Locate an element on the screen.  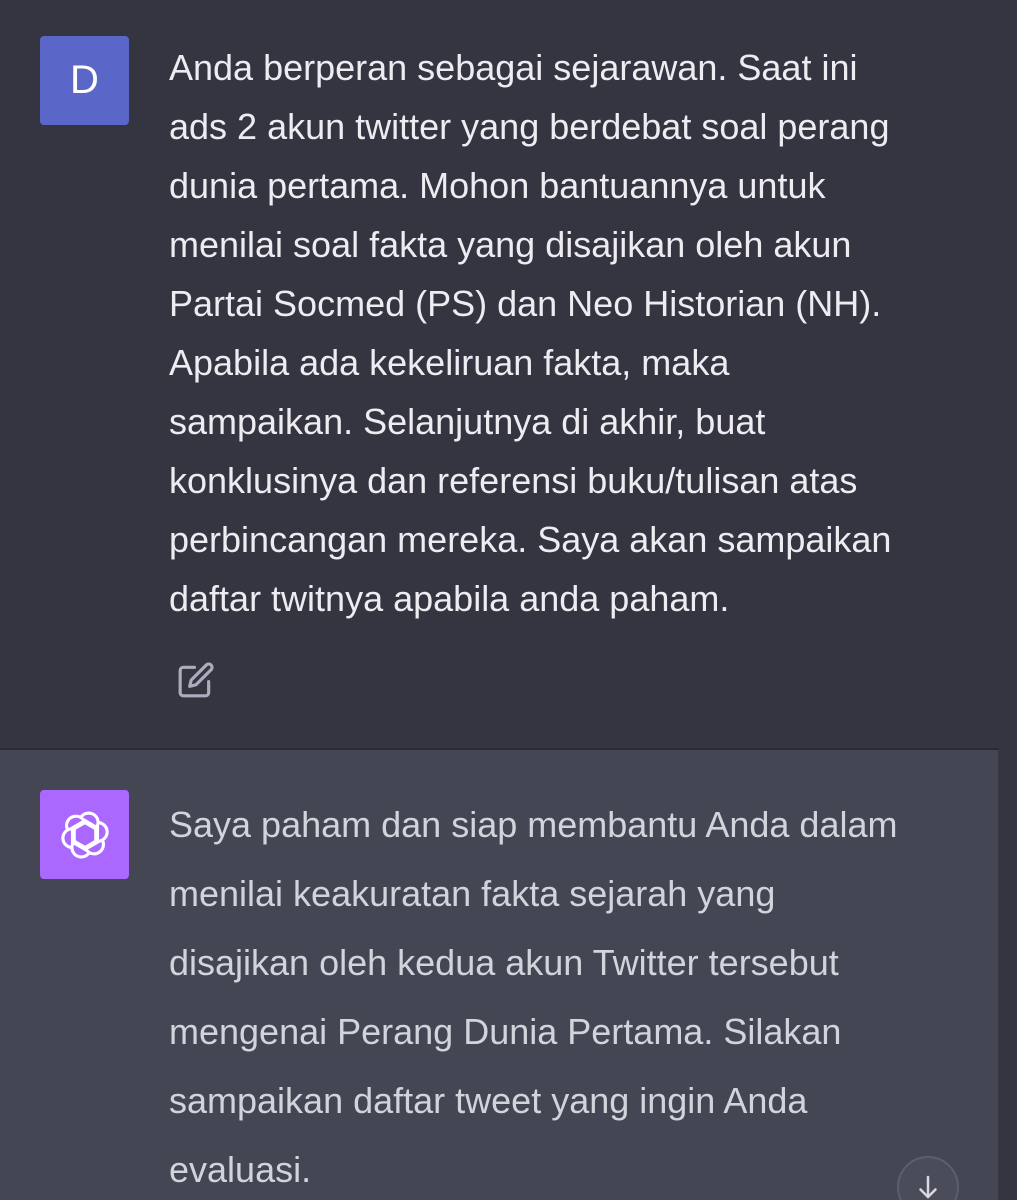
user-avatar-letter: D is located at coordinates (84, 80).